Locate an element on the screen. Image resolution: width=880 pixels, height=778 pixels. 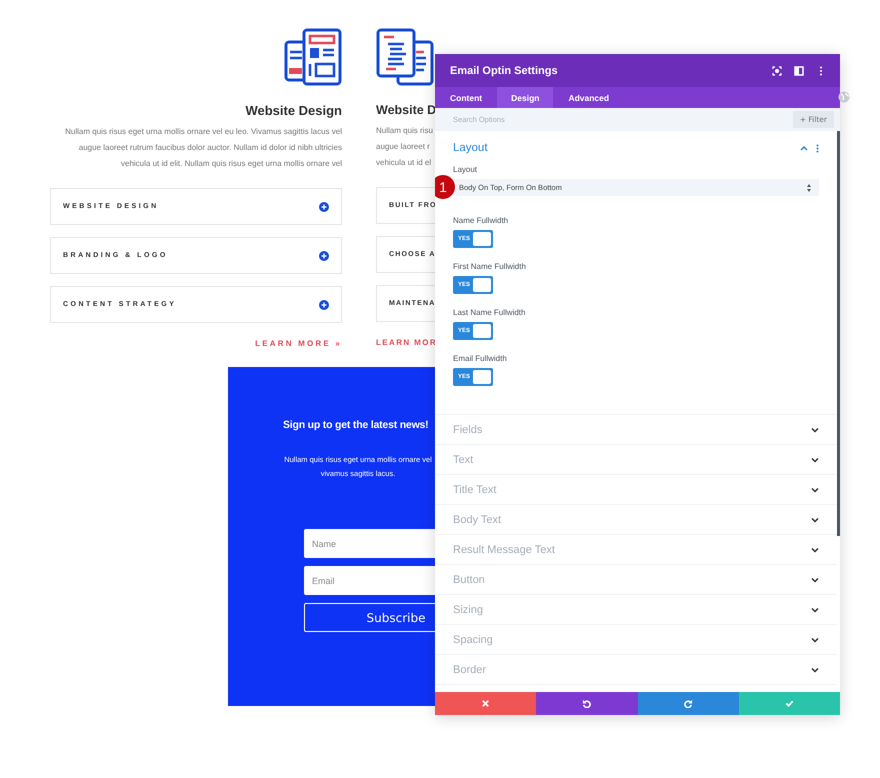
optin-title: Sign up to get the latest news! is located at coordinates (355, 425).